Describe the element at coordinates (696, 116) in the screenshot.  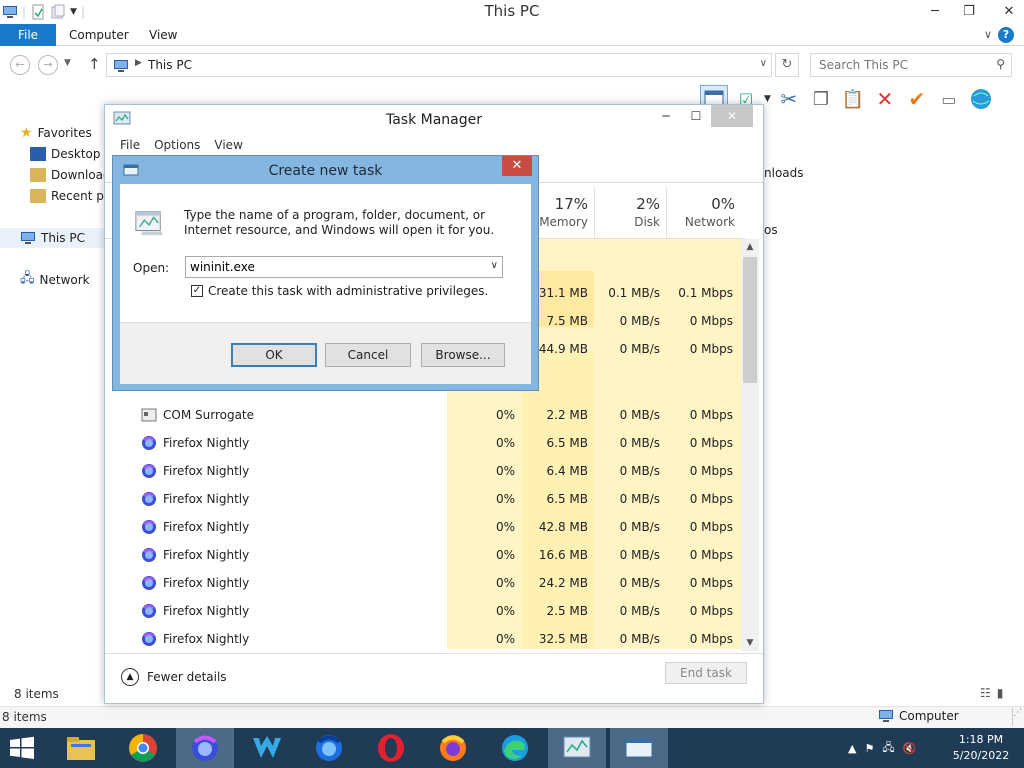
I see `maximize-icon: ☐` at that location.